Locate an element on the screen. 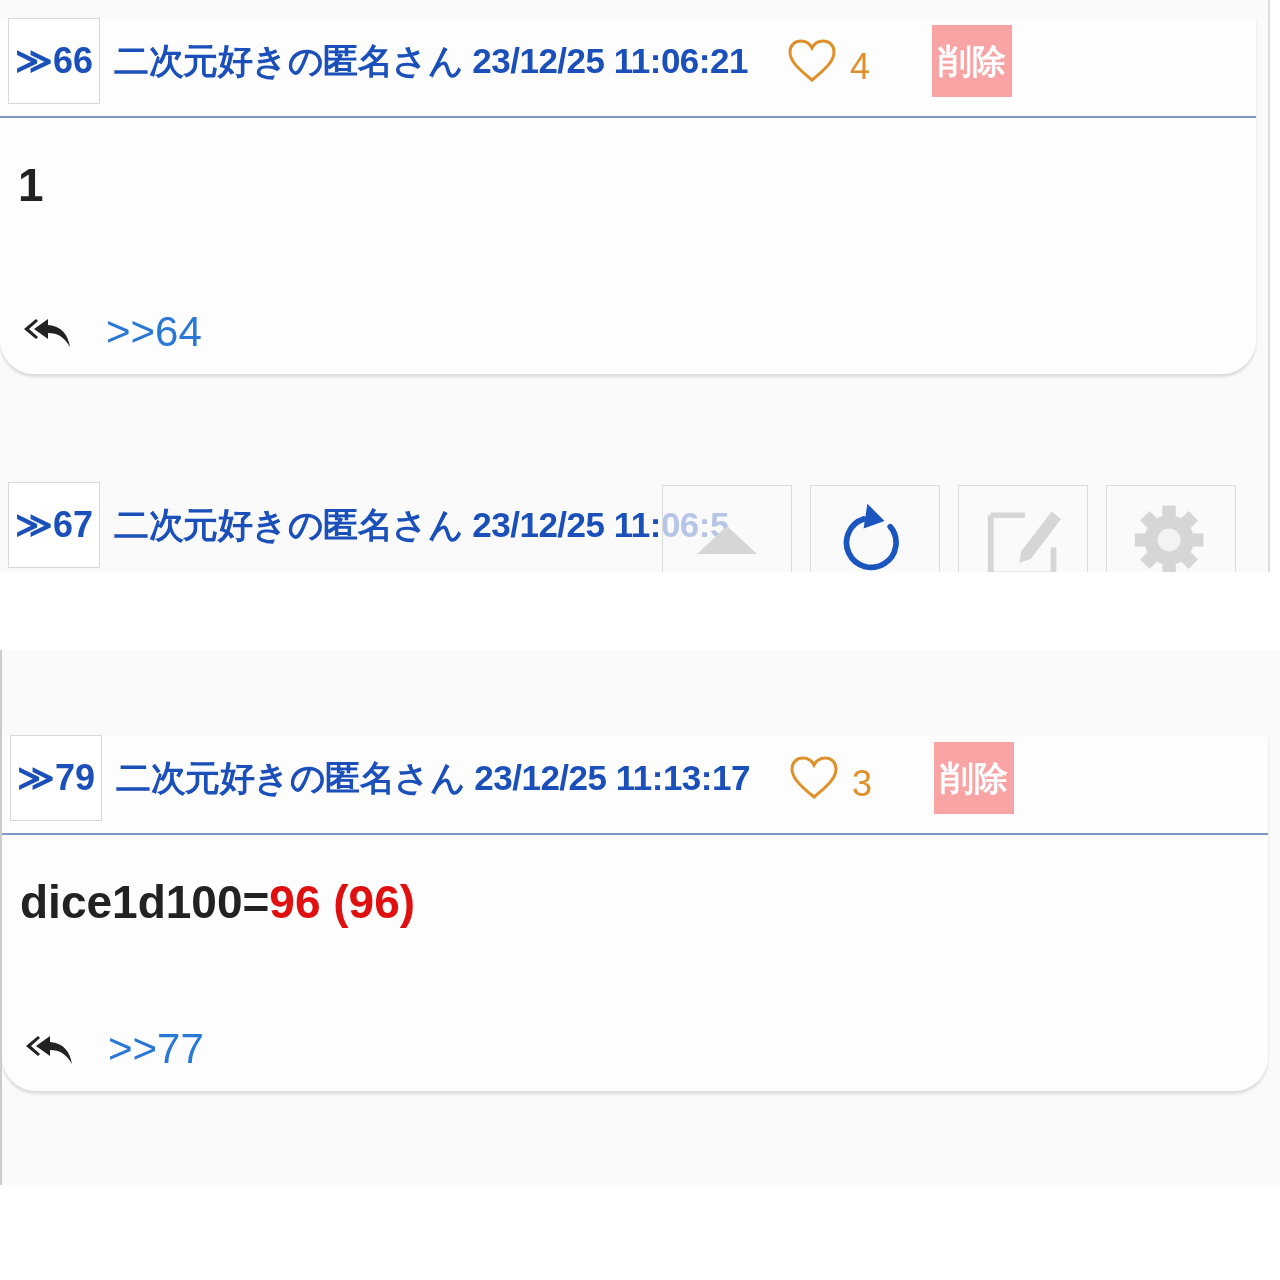 This screenshot has width=1280, height=1280. like-count: 3 is located at coordinates (861, 784).